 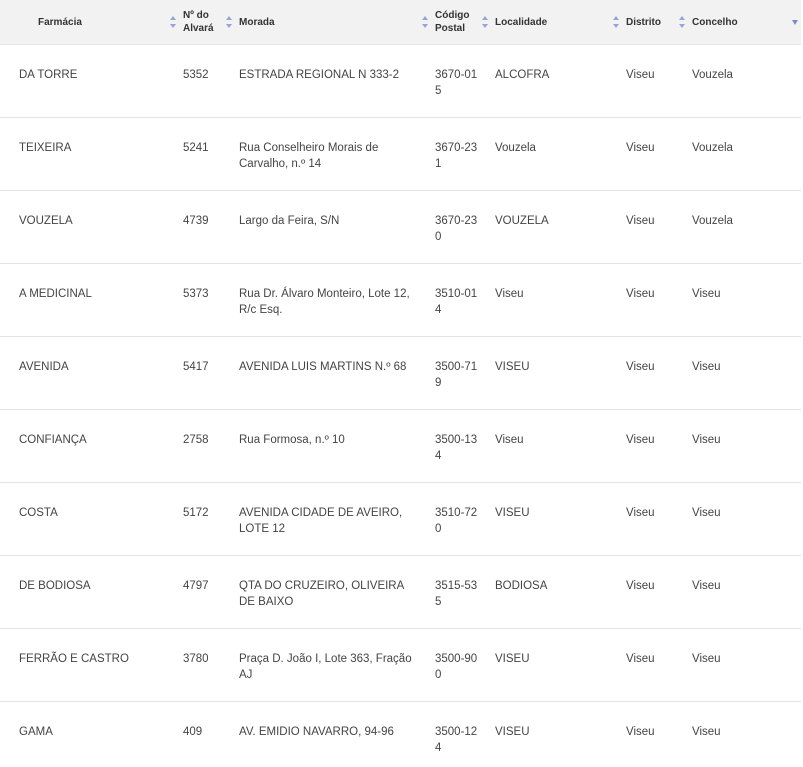 I want to click on cell-alvara: 4739, so click(x=211, y=227).